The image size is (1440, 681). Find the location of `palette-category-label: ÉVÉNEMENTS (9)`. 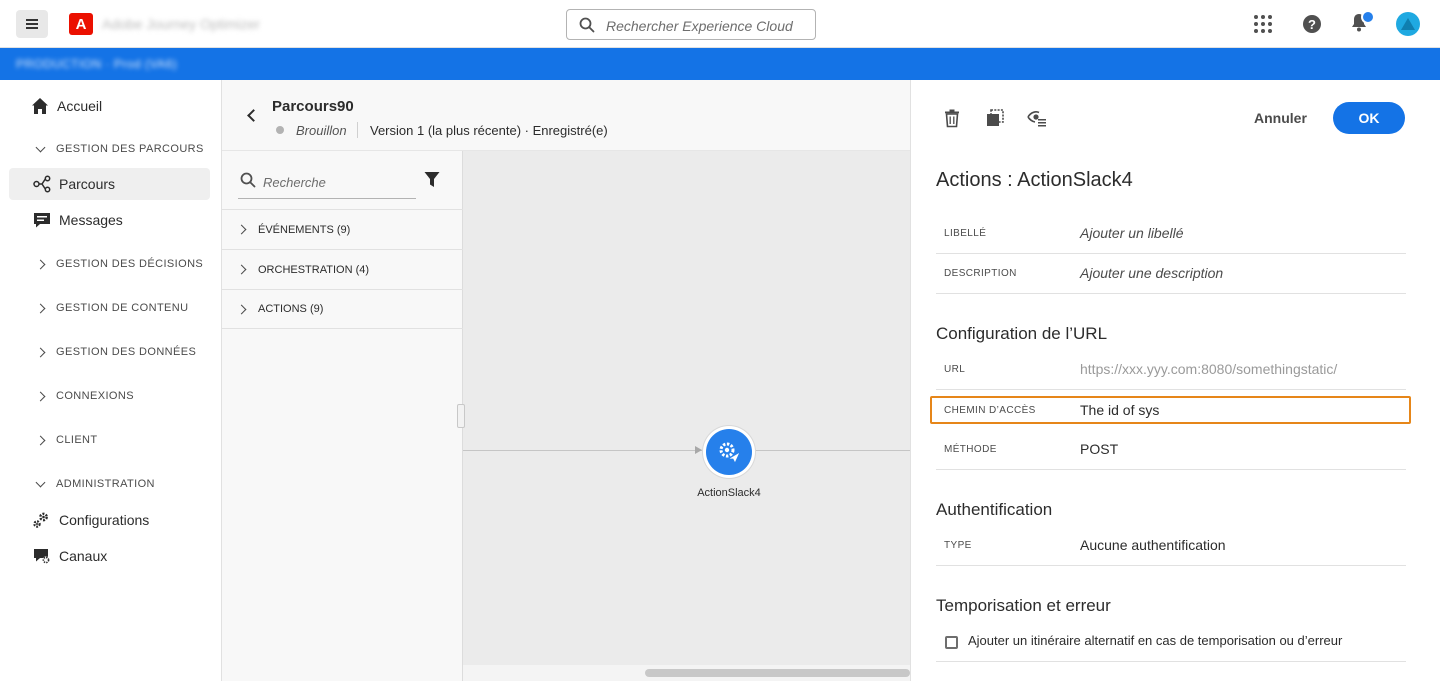

palette-category-label: ÉVÉNEMENTS (9) is located at coordinates (304, 229).